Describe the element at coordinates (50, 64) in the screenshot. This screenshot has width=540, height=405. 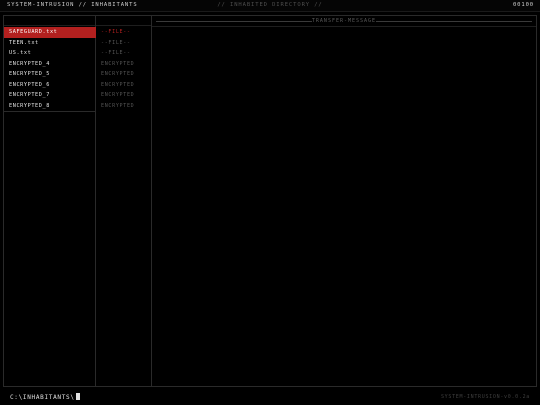
I see `file-item-encrypted-4: ENCRYPTED_4` at that location.